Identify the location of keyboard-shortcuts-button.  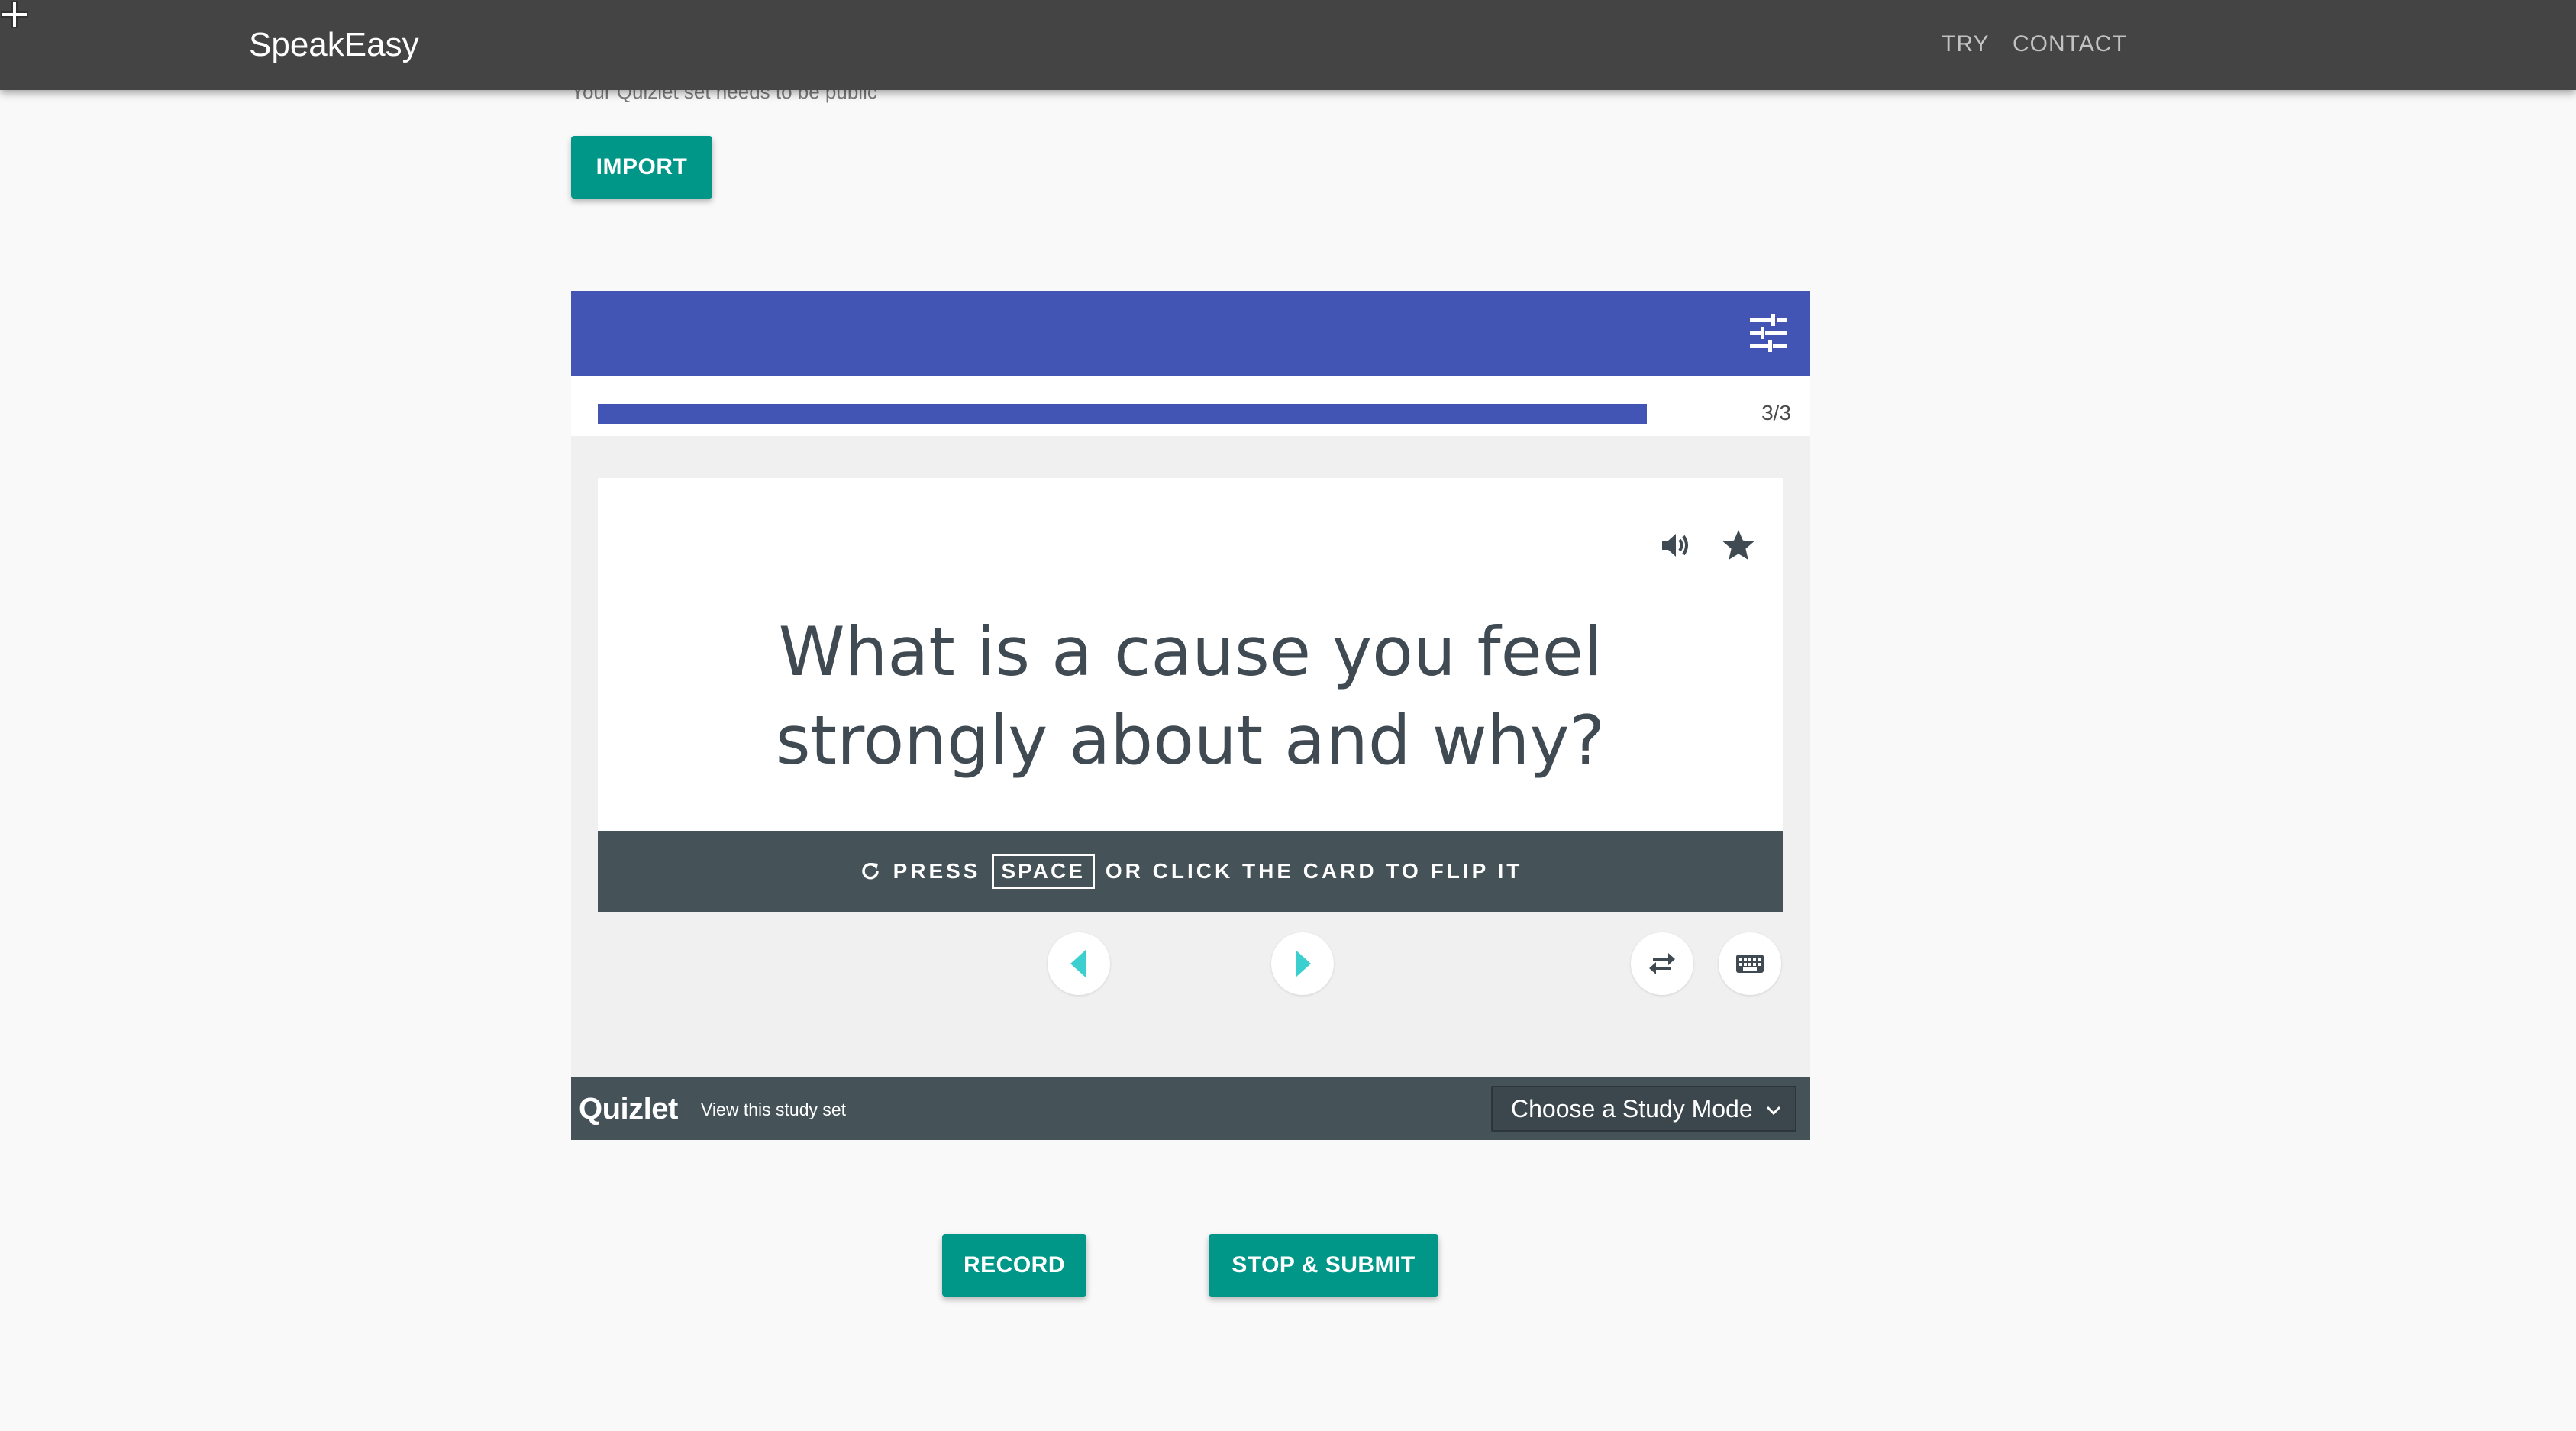
(1750, 963).